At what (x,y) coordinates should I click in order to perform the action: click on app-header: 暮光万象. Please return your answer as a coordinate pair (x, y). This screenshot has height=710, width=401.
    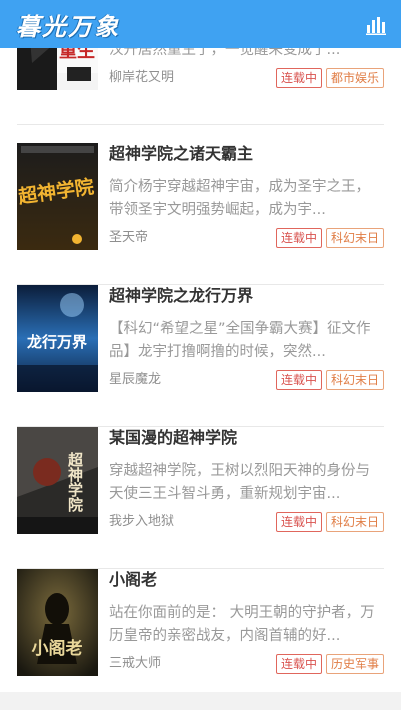
    Looking at the image, I should click on (200, 24).